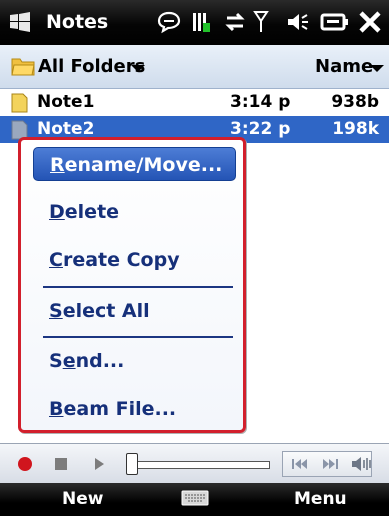 The image size is (389, 516). I want to click on play-icon, so click(99, 464).